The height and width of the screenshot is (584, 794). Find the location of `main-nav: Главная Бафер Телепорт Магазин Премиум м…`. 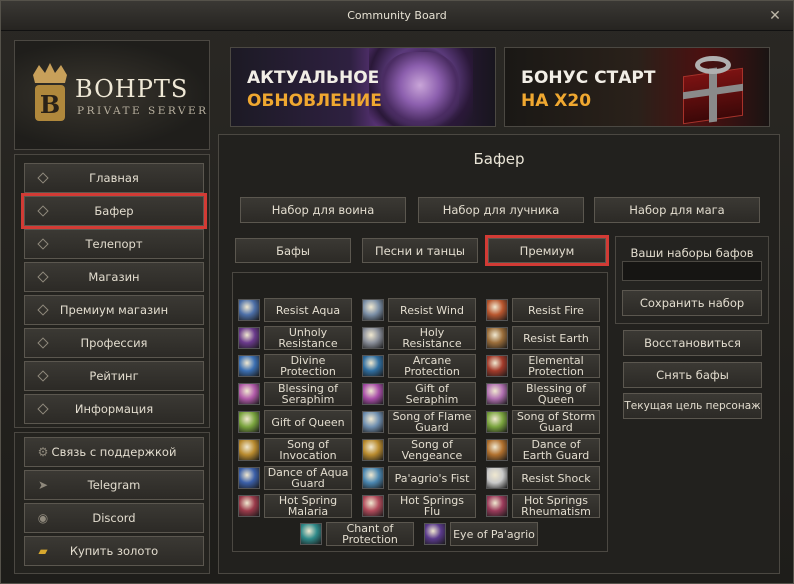

main-nav: Главная Бафер Телепорт Магазин Премиум м… is located at coordinates (112, 291).